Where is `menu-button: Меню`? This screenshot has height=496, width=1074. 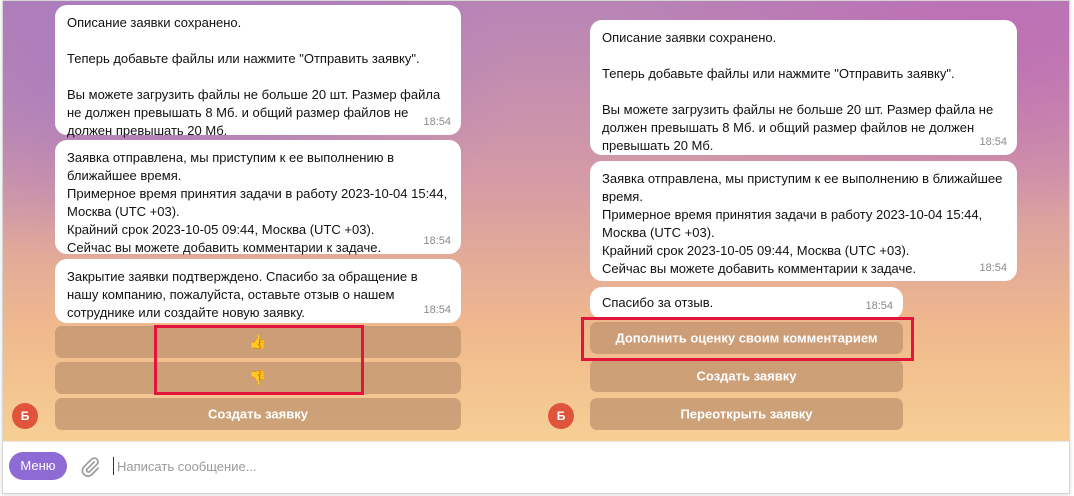 menu-button: Меню is located at coordinates (38, 466).